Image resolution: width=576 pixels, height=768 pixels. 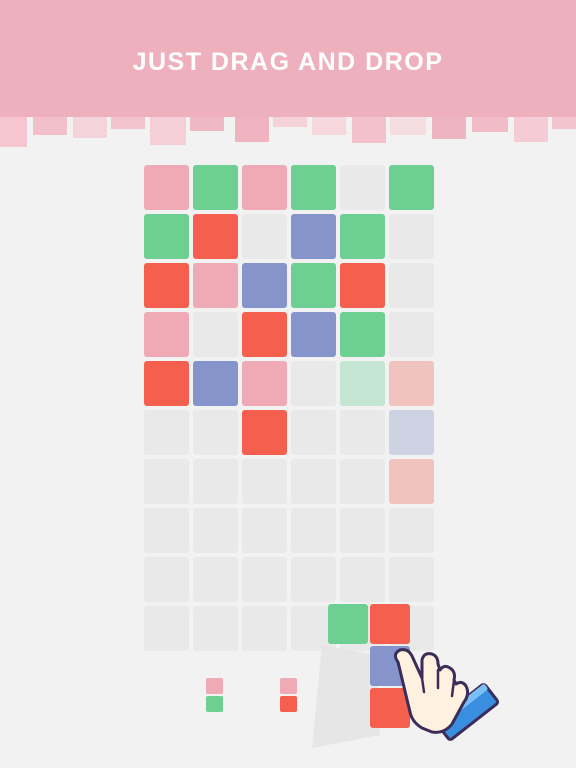 What do you see at coordinates (446, 694) in the screenshot?
I see `pointing-hand-icon` at bounding box center [446, 694].